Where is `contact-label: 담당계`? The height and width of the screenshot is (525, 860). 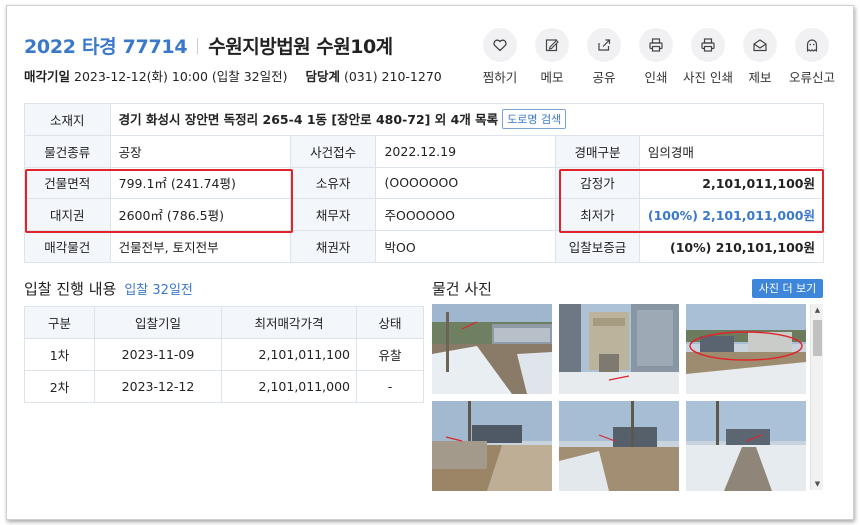 contact-label: 담당계 is located at coordinates (322, 76).